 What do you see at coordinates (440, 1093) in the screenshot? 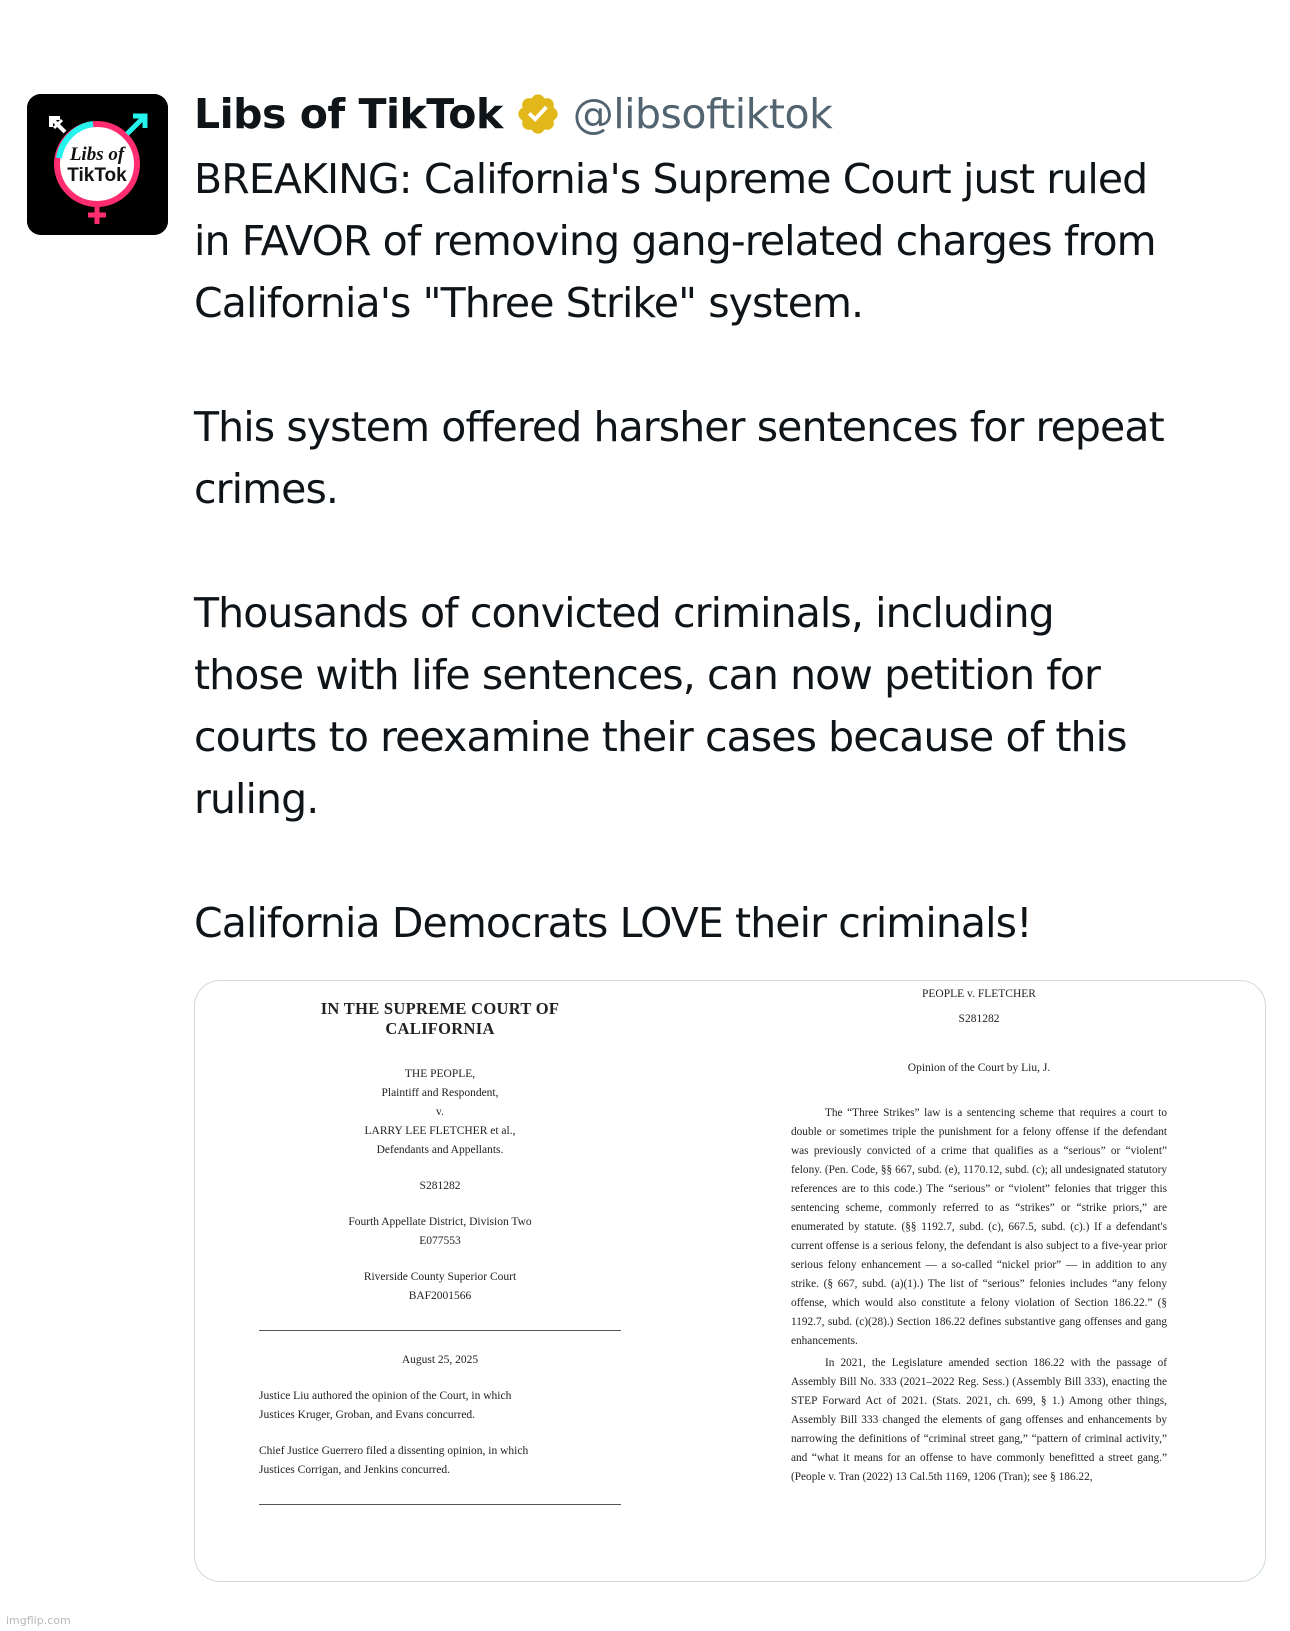
I see `party-line: Plaintiff and Respondent,` at bounding box center [440, 1093].